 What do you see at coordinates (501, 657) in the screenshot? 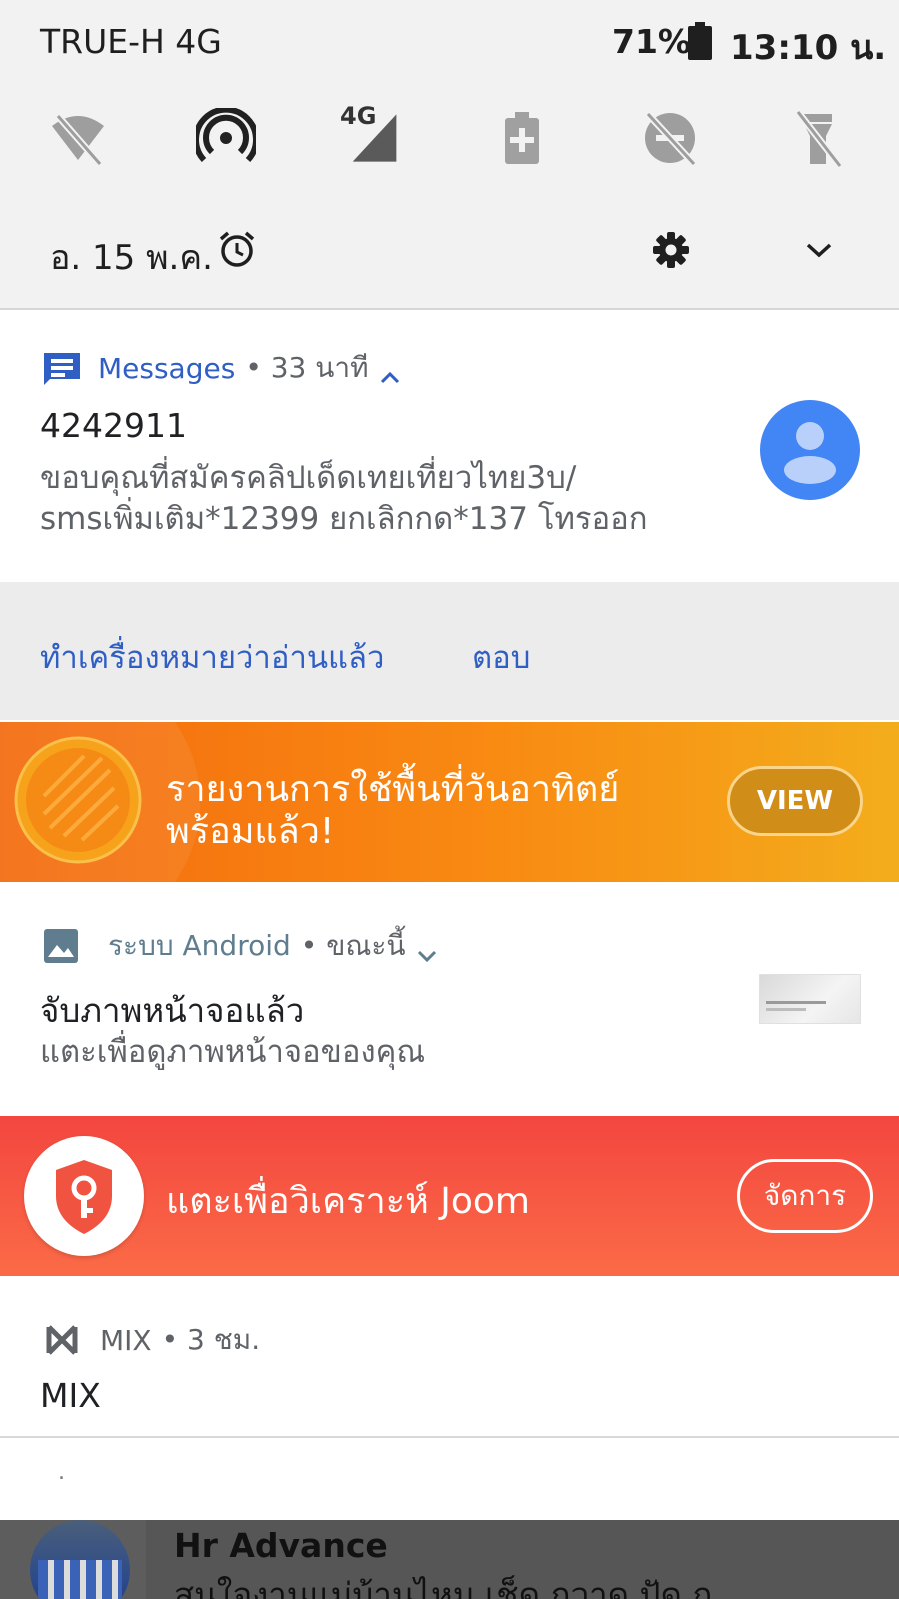
I see `reply-button: ตอบ` at bounding box center [501, 657].